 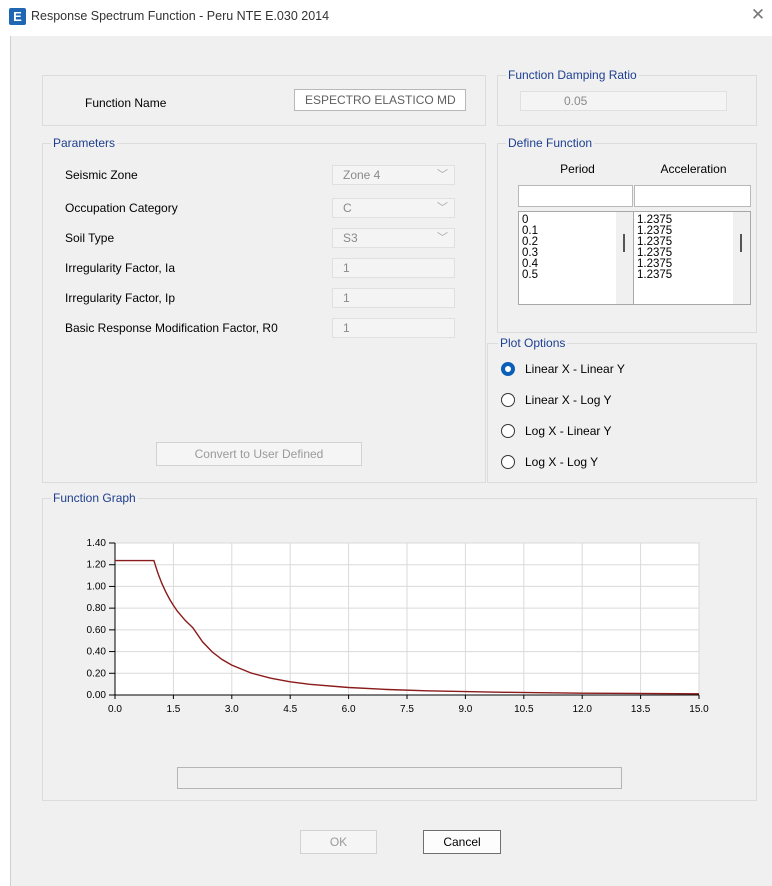 What do you see at coordinates (577, 169) in the screenshot?
I see `period-column-header: Period` at bounding box center [577, 169].